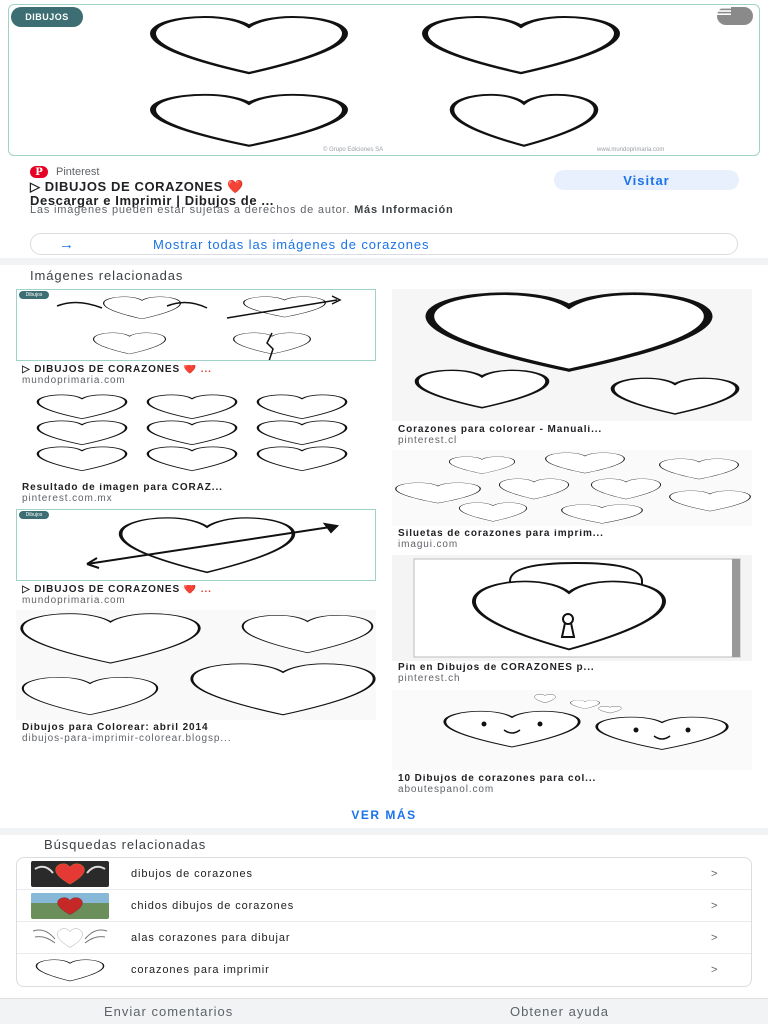 The image size is (768, 1024). What do you see at coordinates (429, 678) in the screenshot?
I see `caption-site: pinterest.ch` at bounding box center [429, 678].